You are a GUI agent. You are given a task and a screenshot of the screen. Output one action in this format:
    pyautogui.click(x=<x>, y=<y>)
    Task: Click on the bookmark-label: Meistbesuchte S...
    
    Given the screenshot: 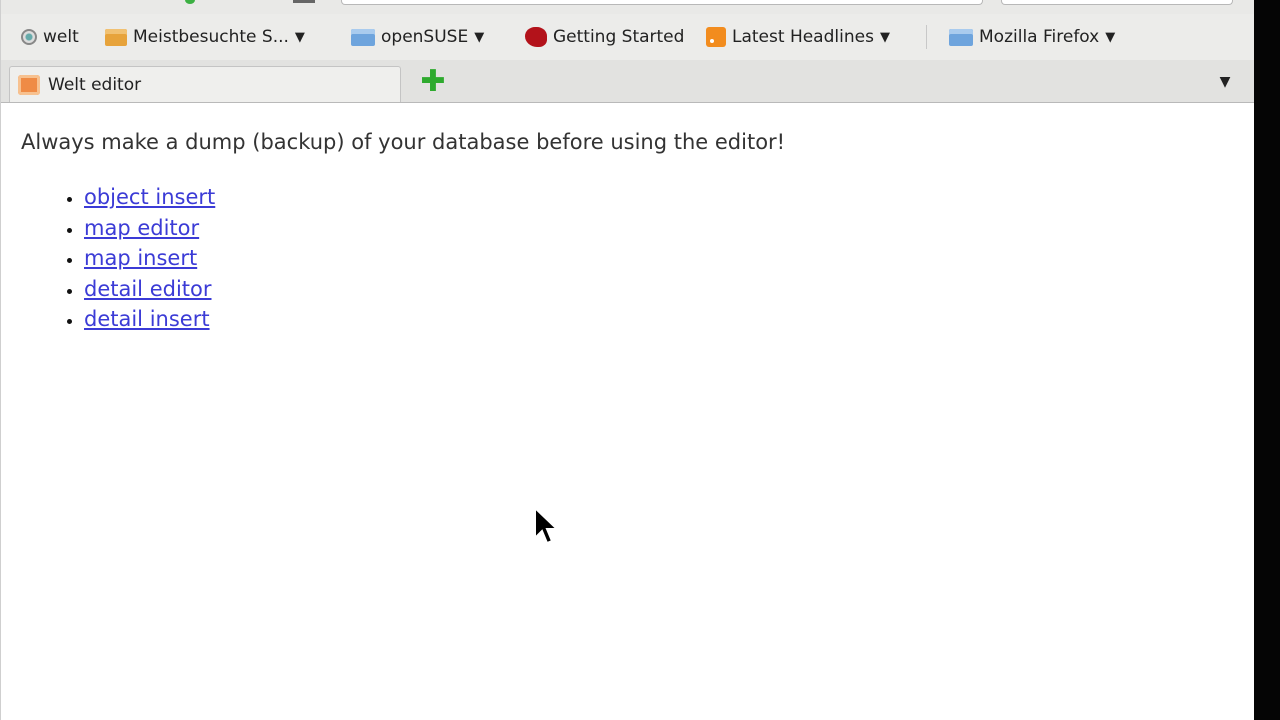 What is the action you would take?
    pyautogui.click(x=211, y=37)
    